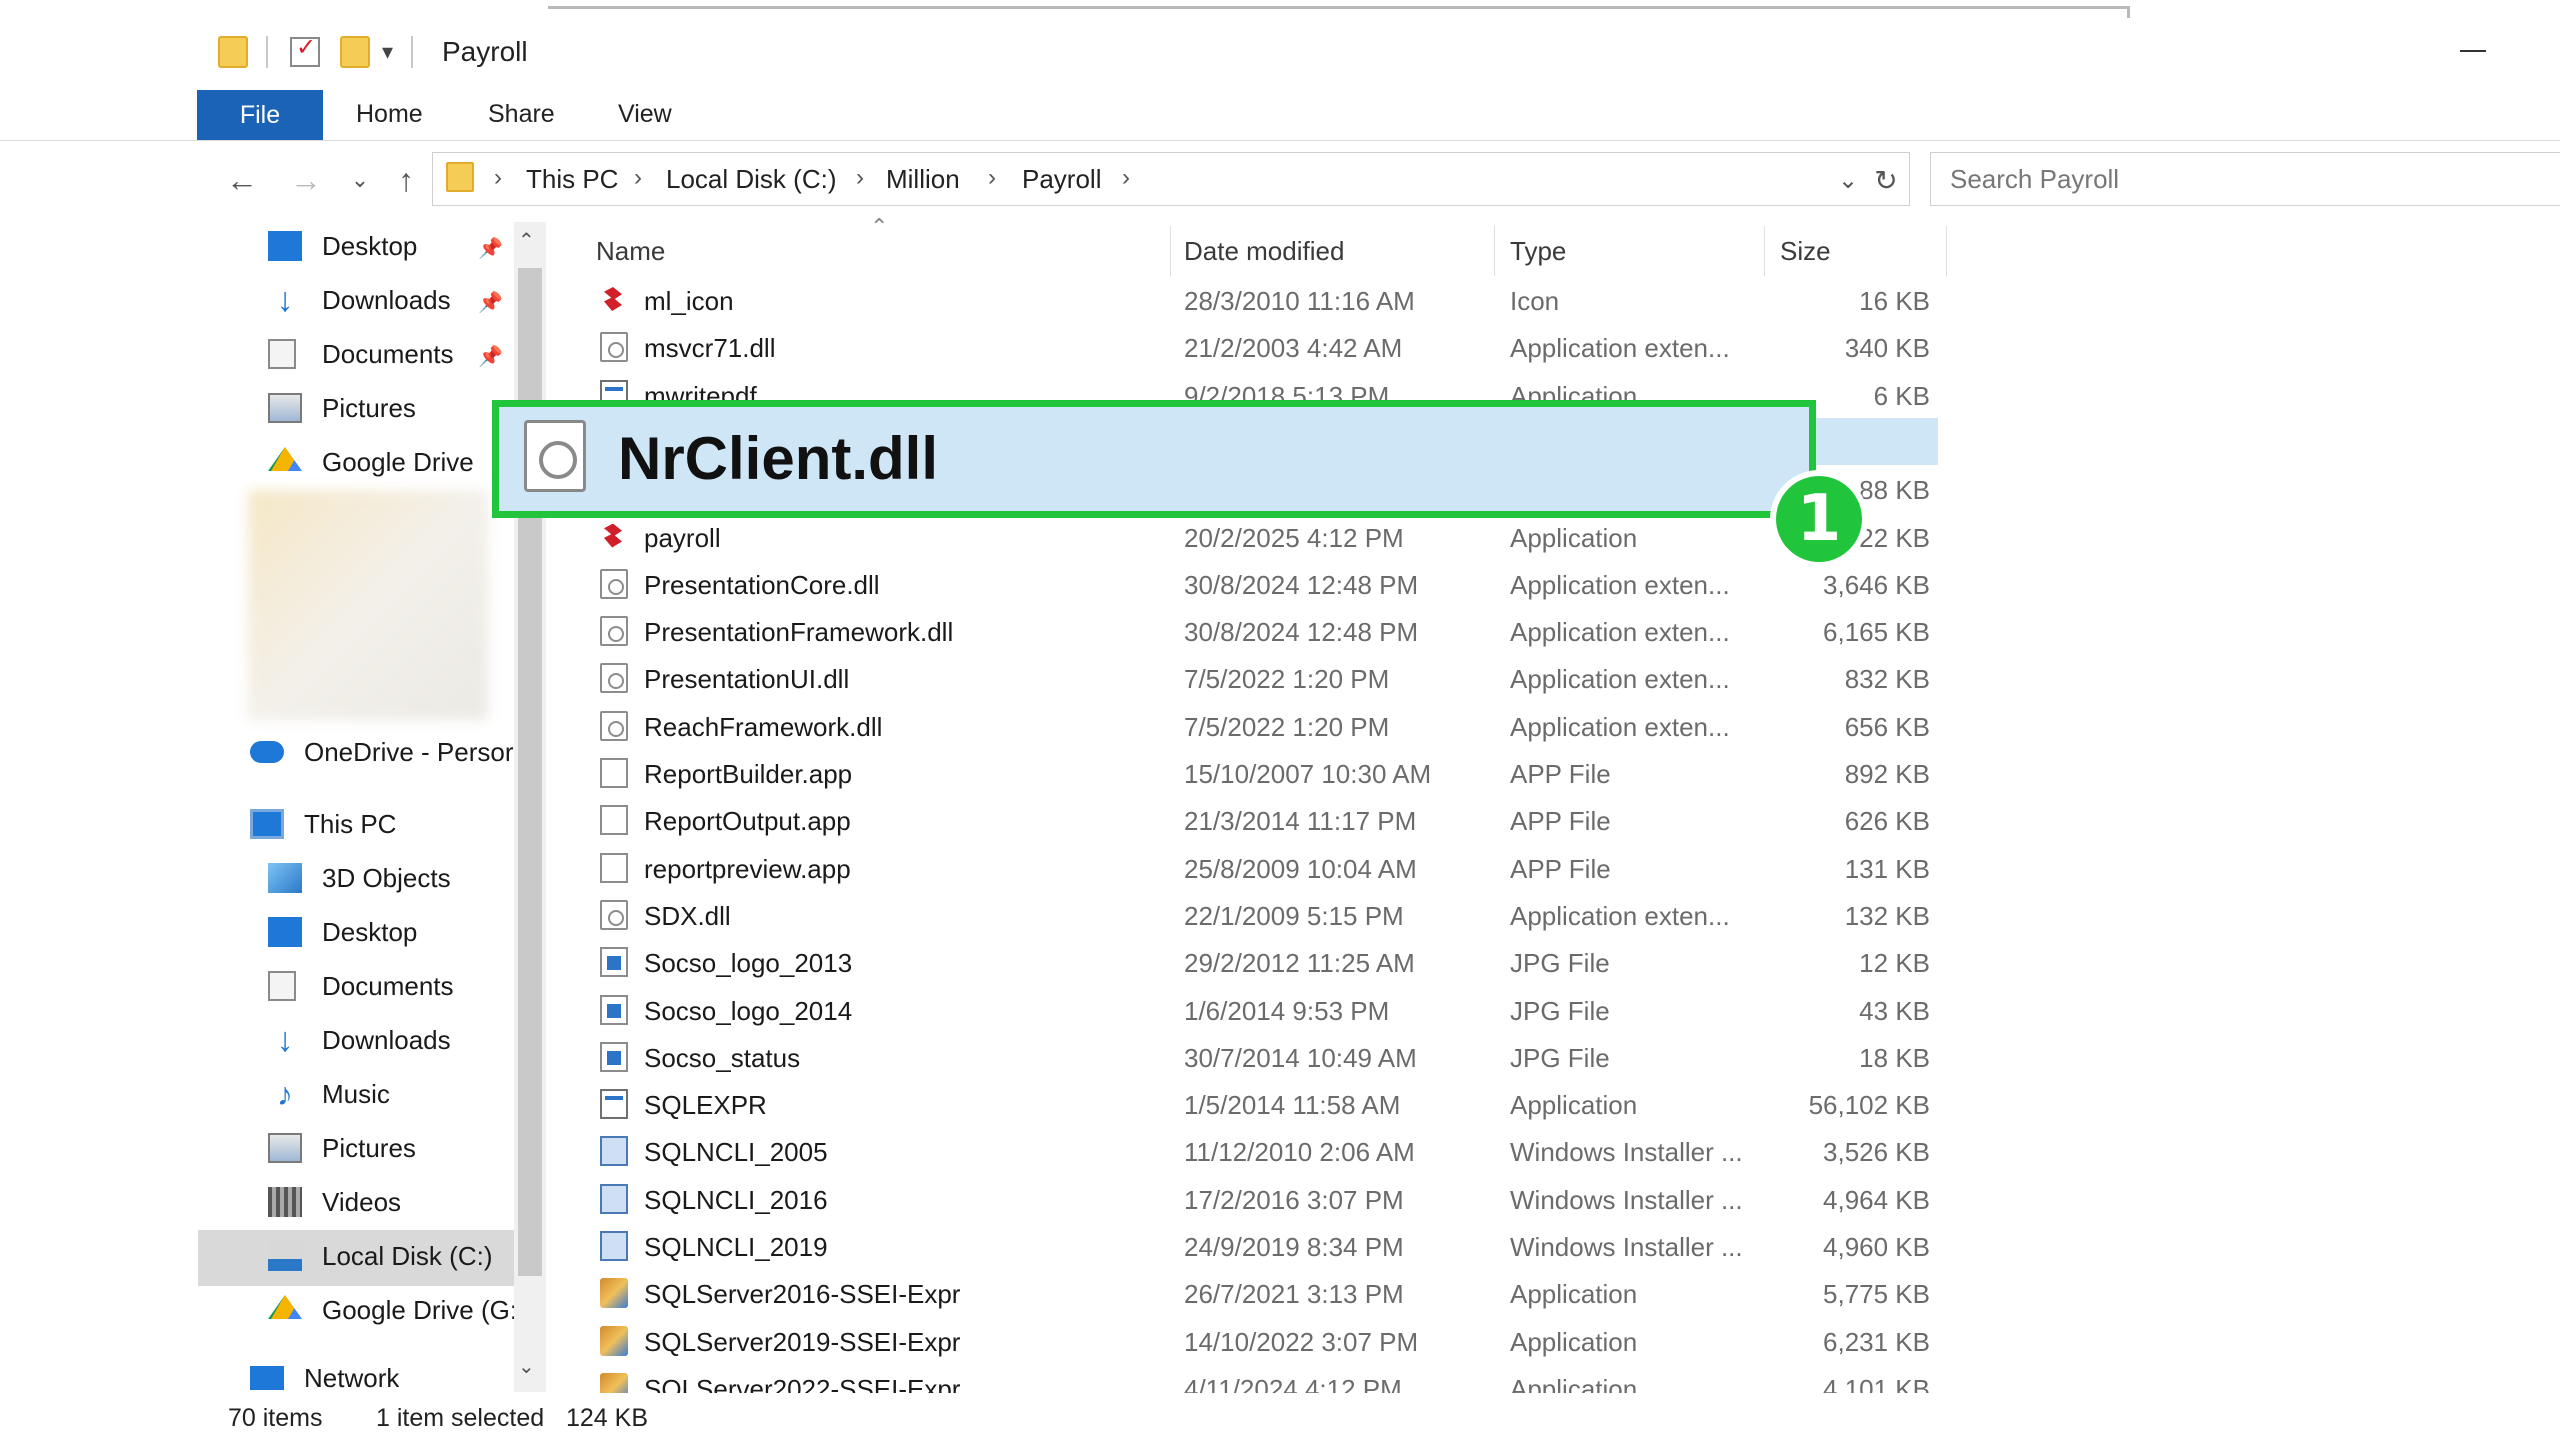 The width and height of the screenshot is (2560, 1440). What do you see at coordinates (645, 114) in the screenshot?
I see `tab-view: View` at bounding box center [645, 114].